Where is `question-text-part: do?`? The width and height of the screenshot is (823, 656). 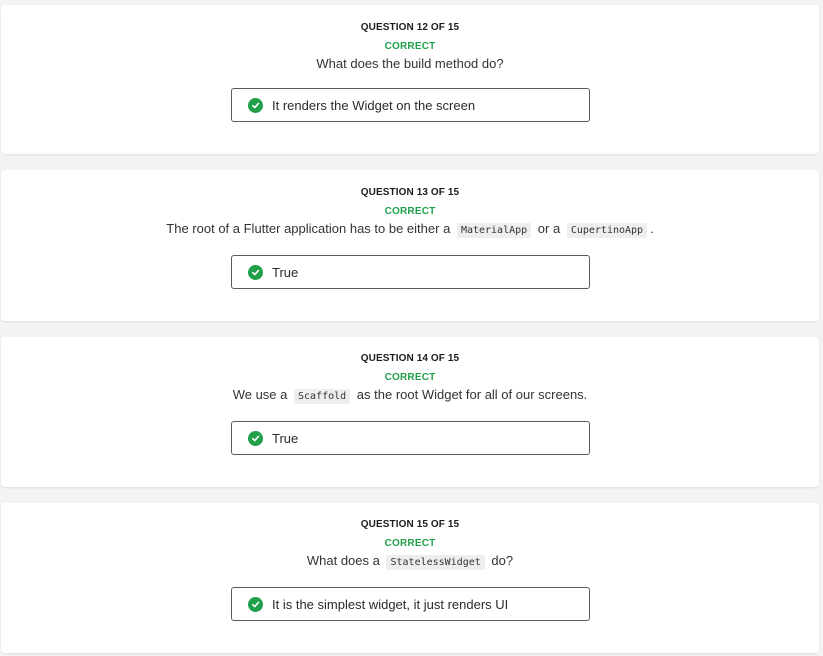 question-text-part: do? is located at coordinates (502, 560).